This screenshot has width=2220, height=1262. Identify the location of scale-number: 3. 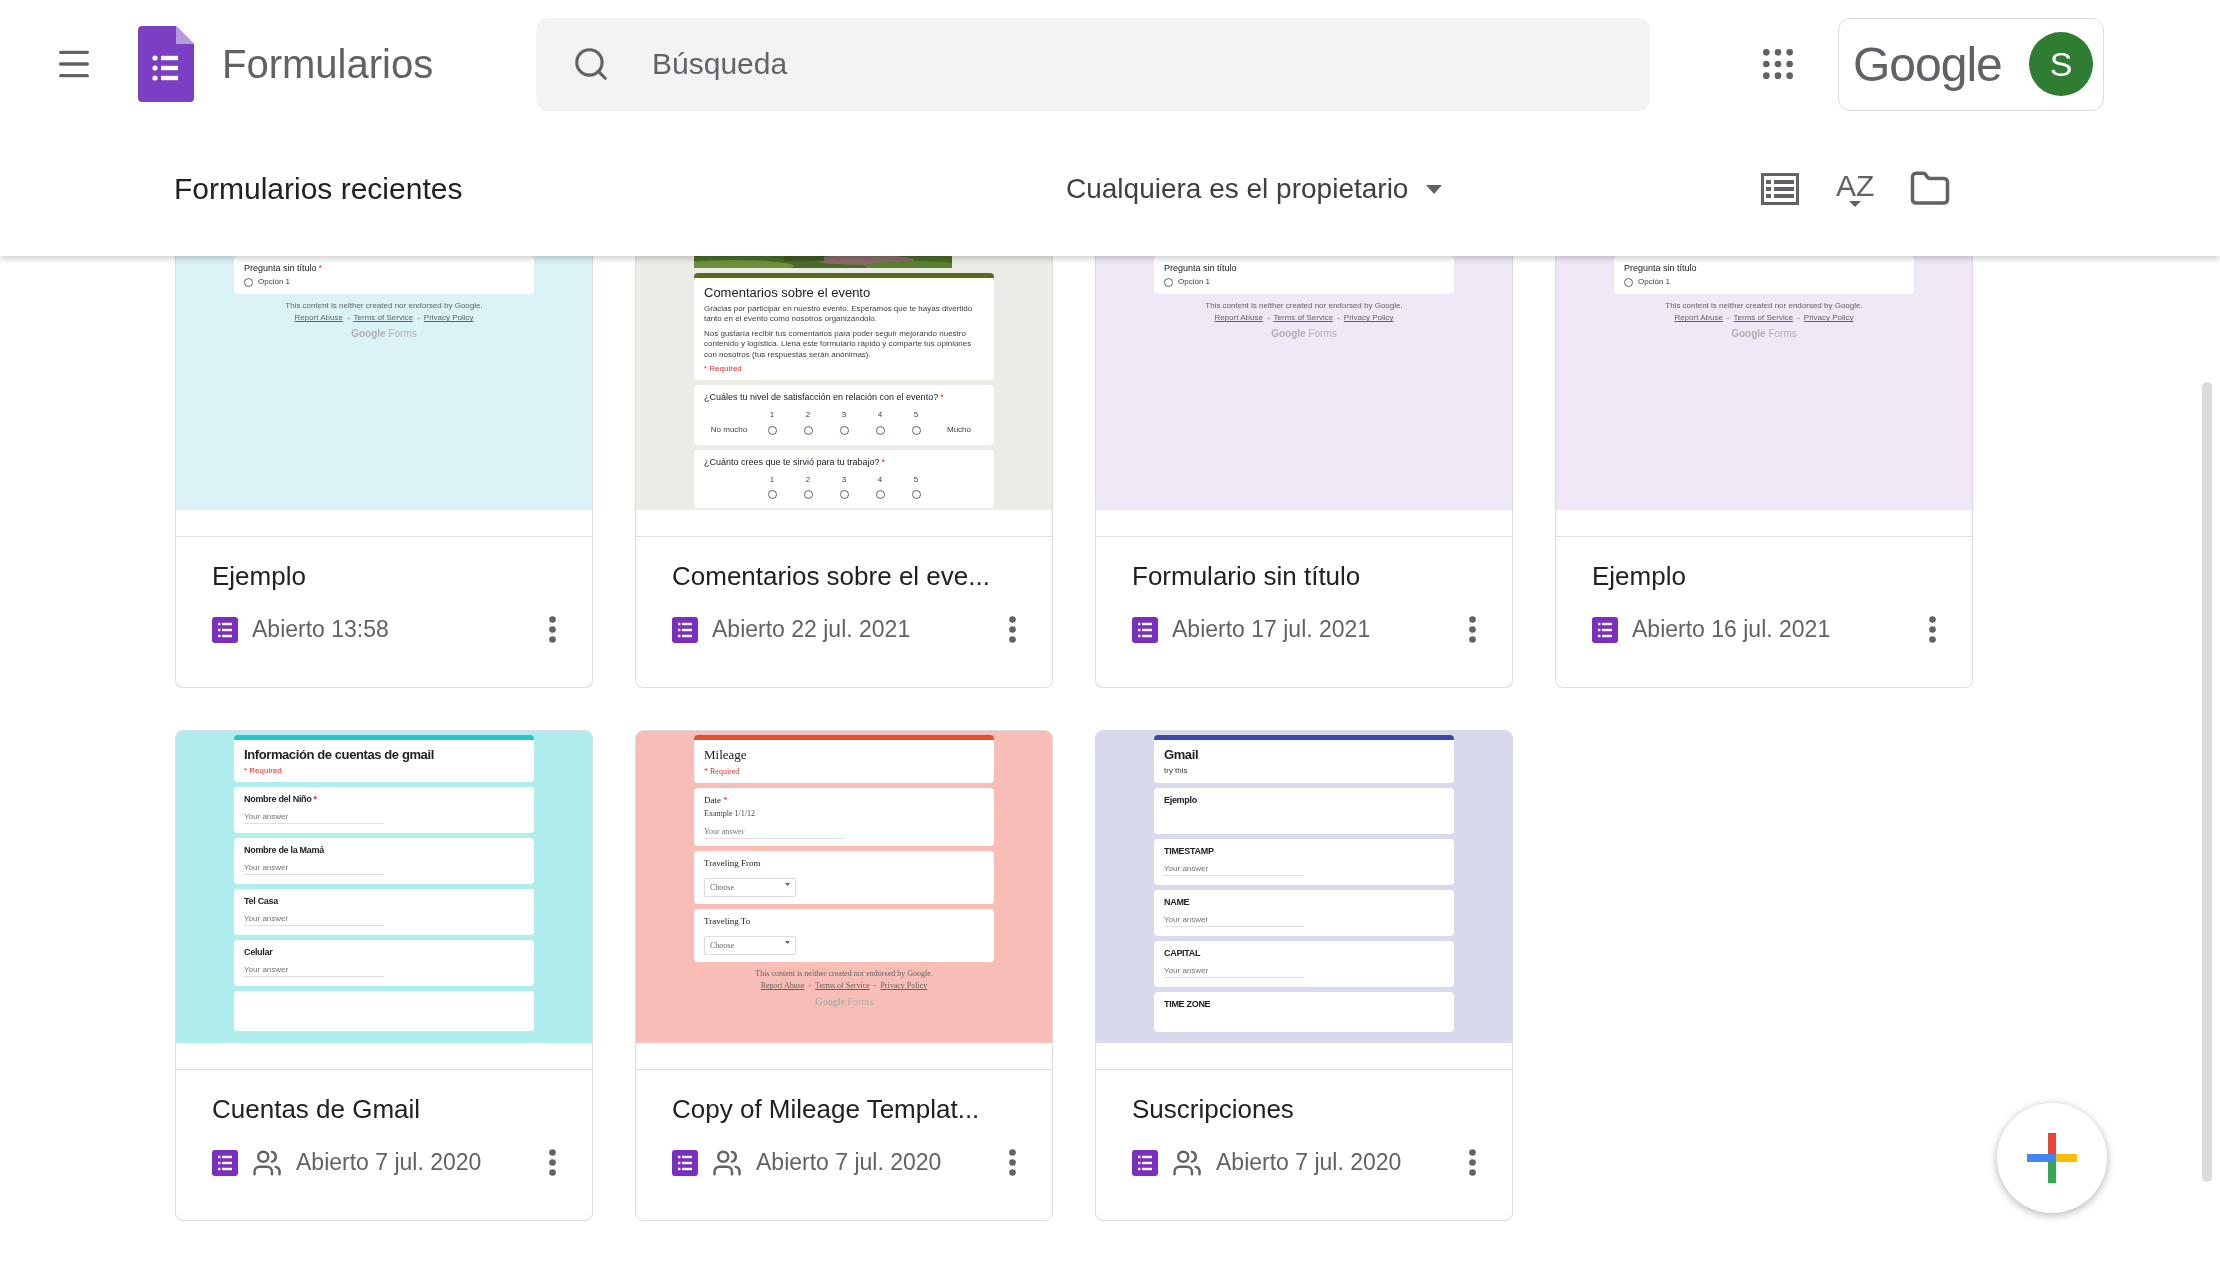
(844, 415).